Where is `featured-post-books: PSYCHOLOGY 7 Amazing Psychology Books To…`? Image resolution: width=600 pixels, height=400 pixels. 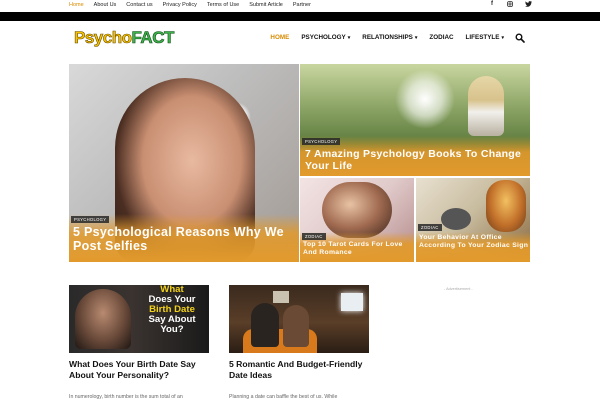 featured-post-books: PSYCHOLOGY 7 Amazing Psychology Books To… is located at coordinates (415, 120).